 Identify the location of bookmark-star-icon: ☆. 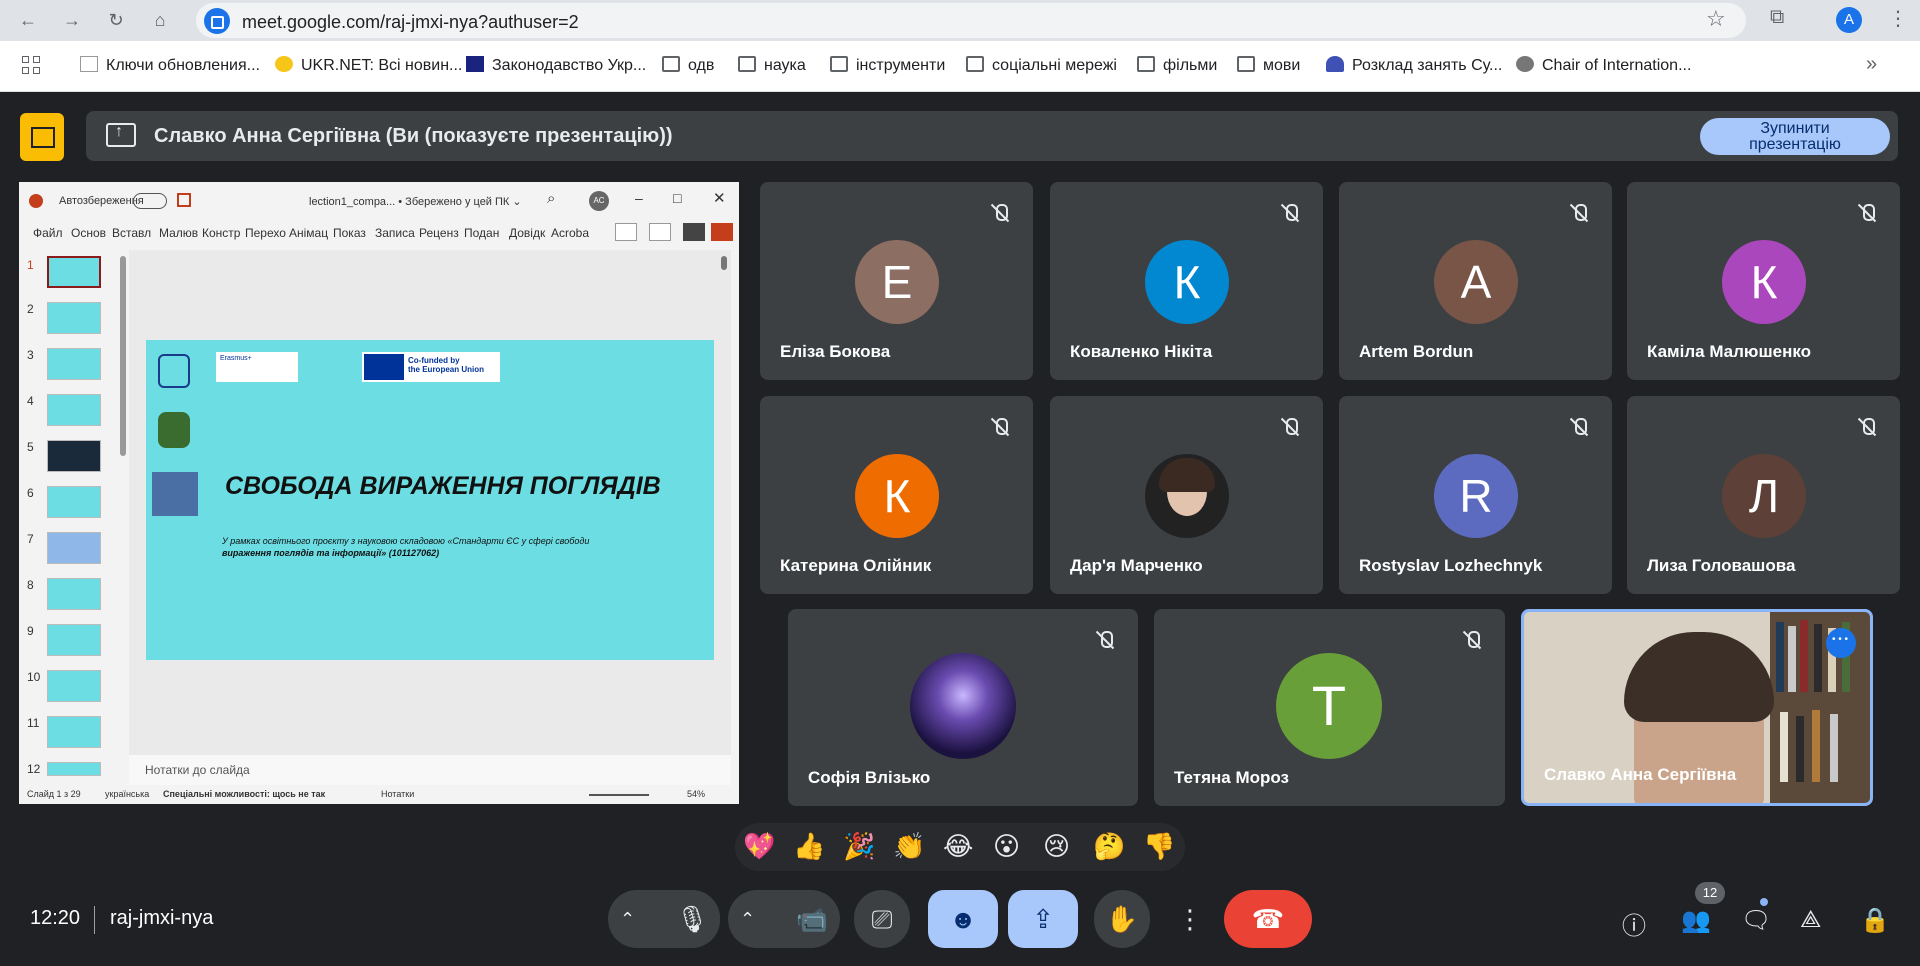
(1716, 19).